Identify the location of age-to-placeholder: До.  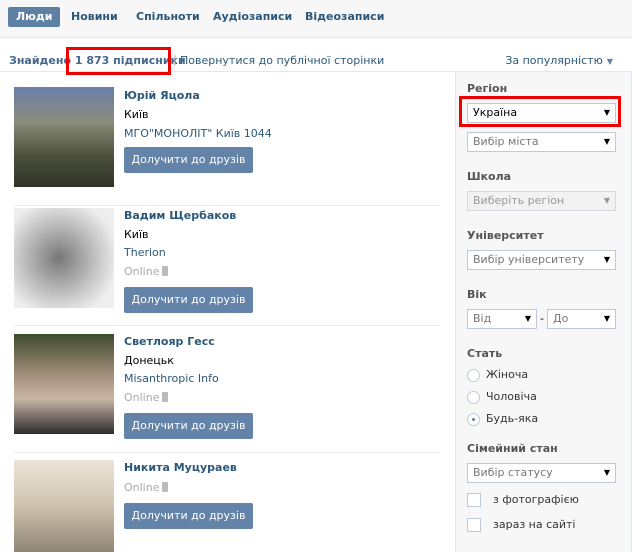
(561, 318).